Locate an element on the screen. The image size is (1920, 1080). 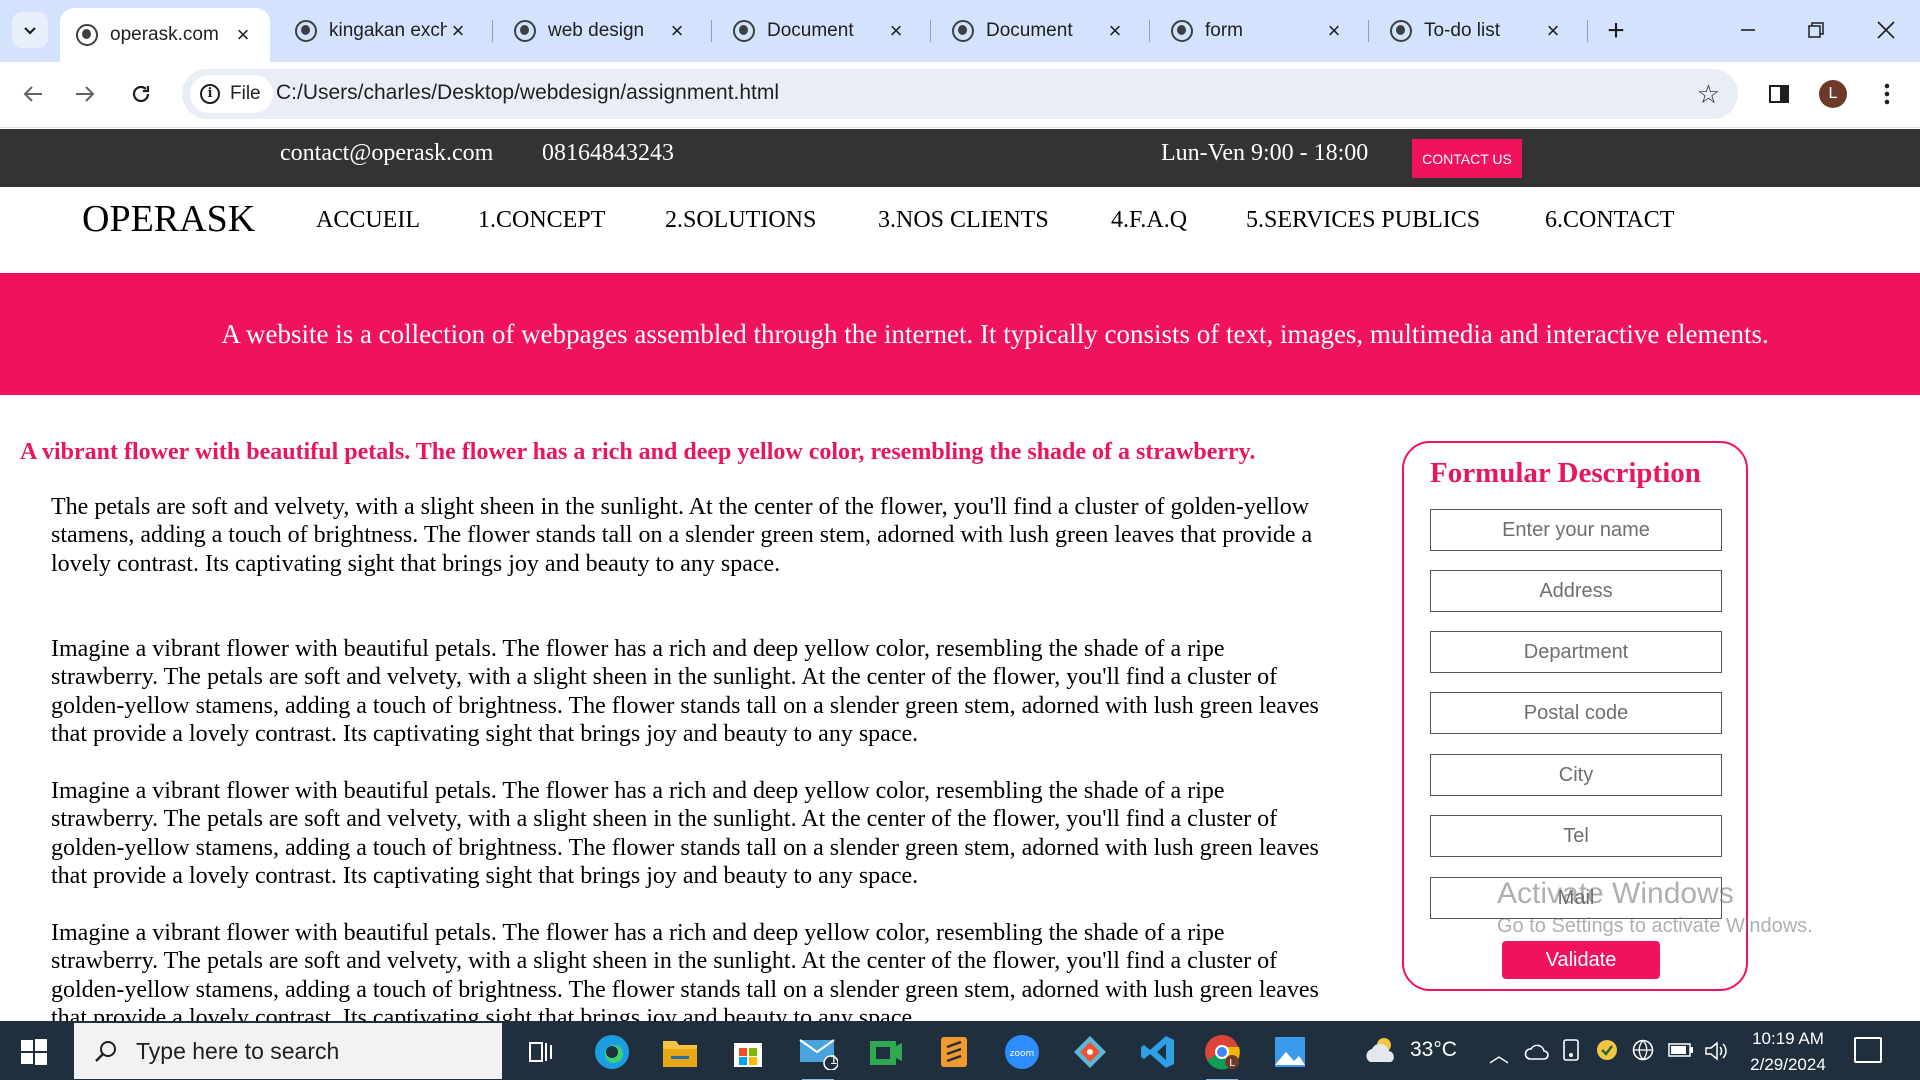
site-info-chip: i File is located at coordinates (231, 94).